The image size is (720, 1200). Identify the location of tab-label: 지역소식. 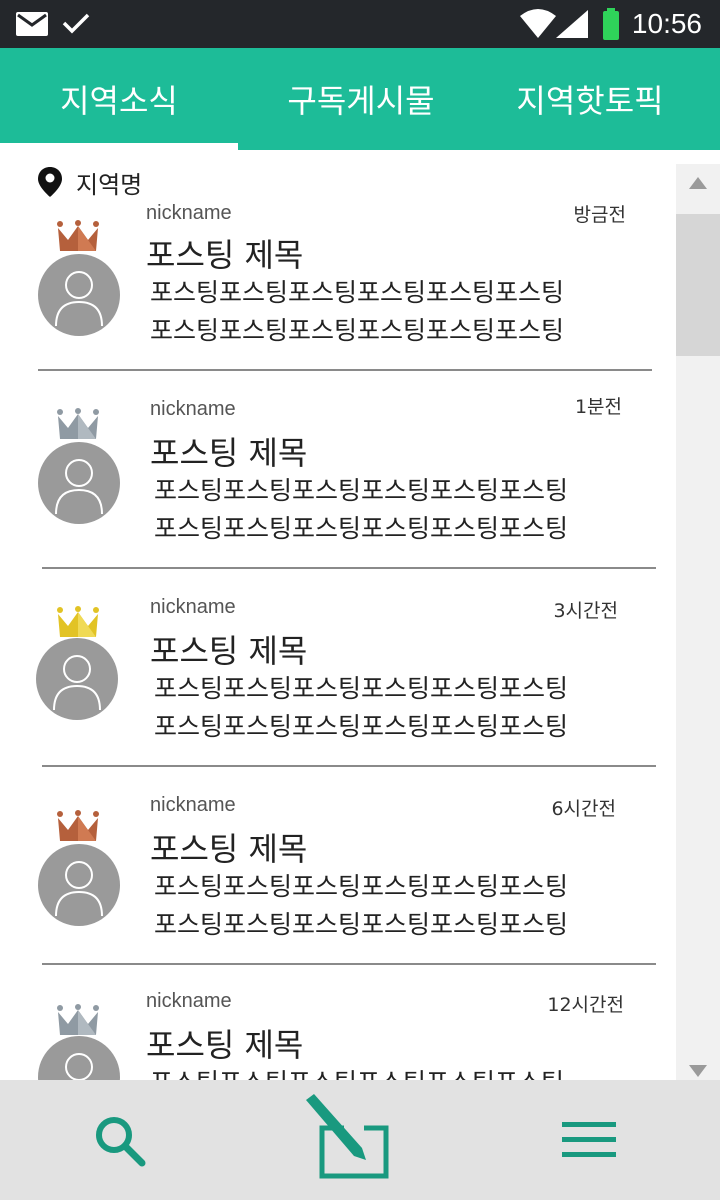
(119, 101).